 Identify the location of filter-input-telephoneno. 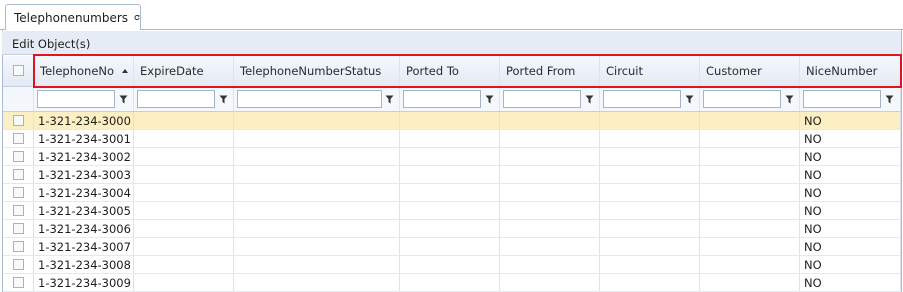
(76, 99).